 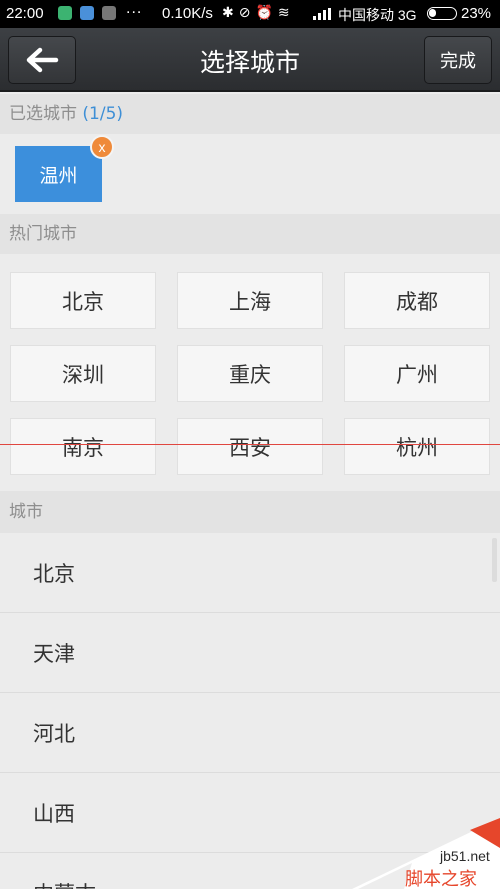 What do you see at coordinates (250, 114) in the screenshot?
I see `selected-section-header: 已选城市 (1/5)` at bounding box center [250, 114].